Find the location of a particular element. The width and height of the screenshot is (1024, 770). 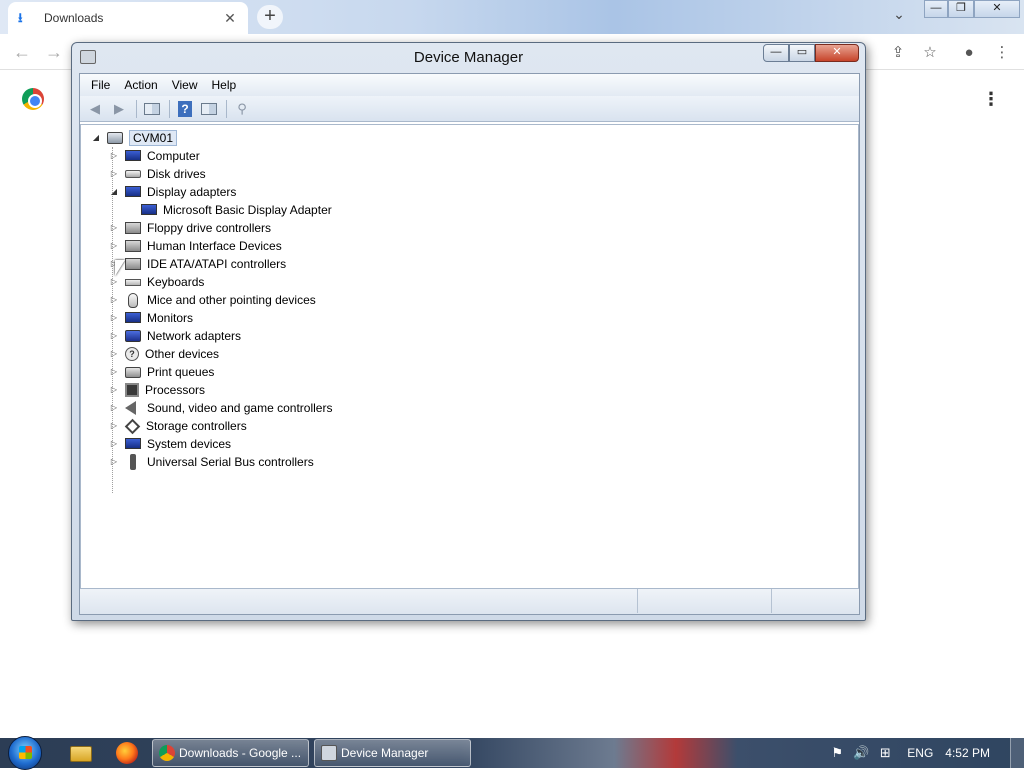

browser-restore-button: ❐ is located at coordinates (961, 9).